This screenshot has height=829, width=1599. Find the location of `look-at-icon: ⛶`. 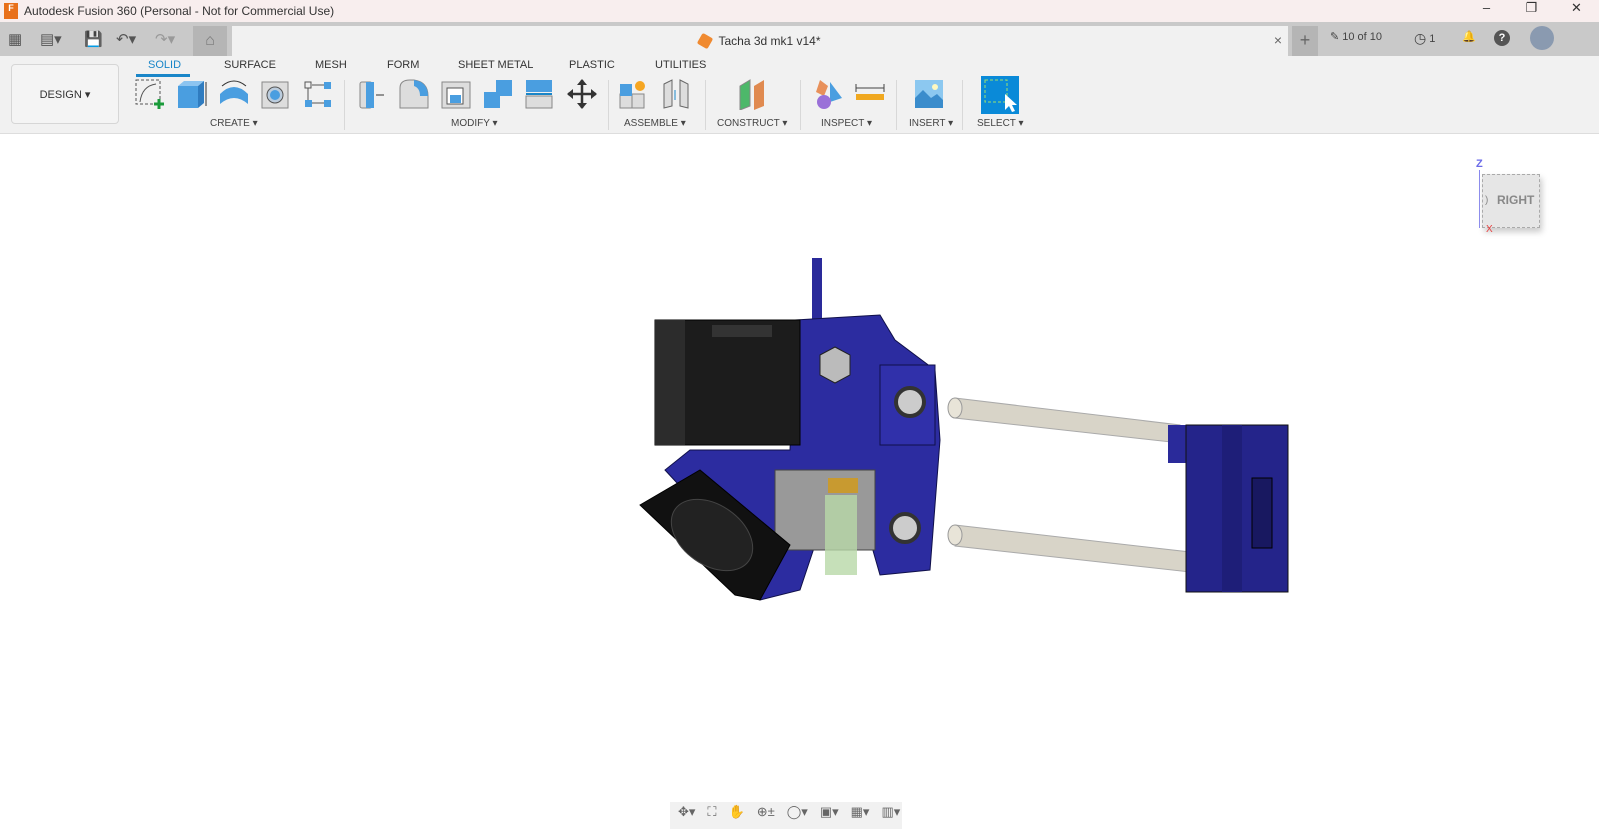

look-at-icon: ⛶ is located at coordinates (711, 815).